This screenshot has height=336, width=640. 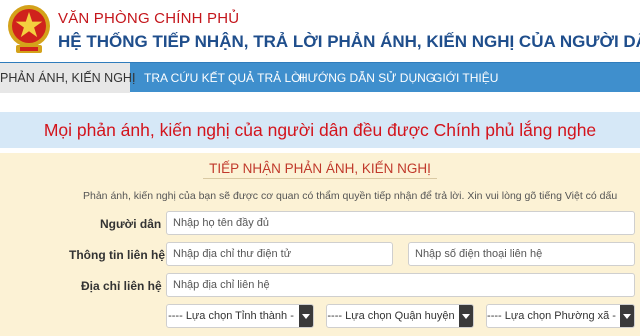 I want to click on ward-select: ---- Lựa chọn Phường xã -, so click(x=560, y=316).